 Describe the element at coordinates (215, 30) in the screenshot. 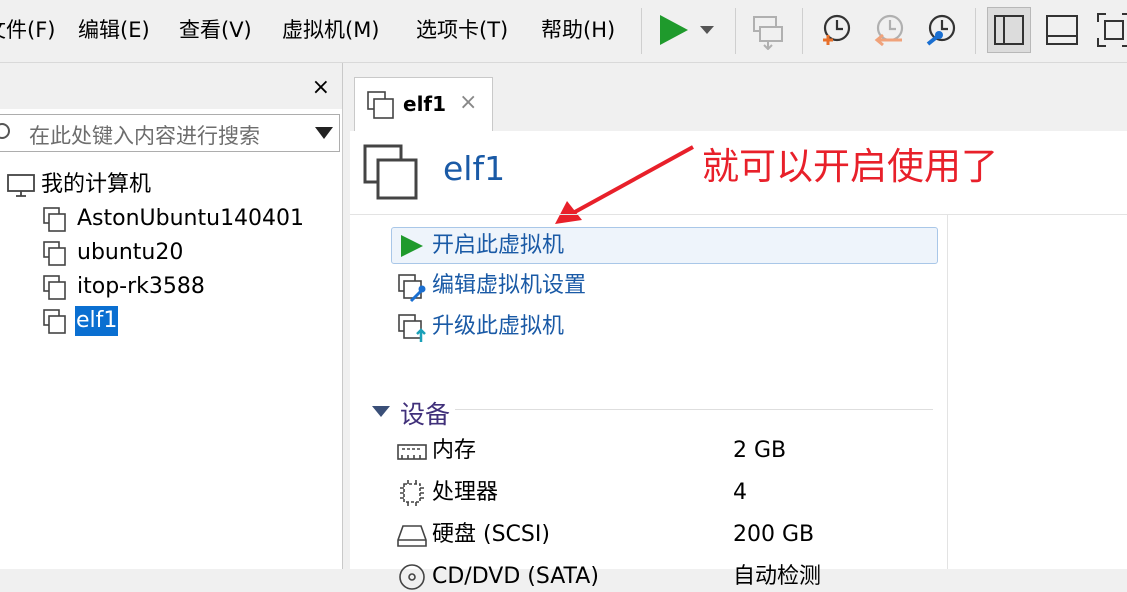

I see `menu-view: 查看(V)` at that location.